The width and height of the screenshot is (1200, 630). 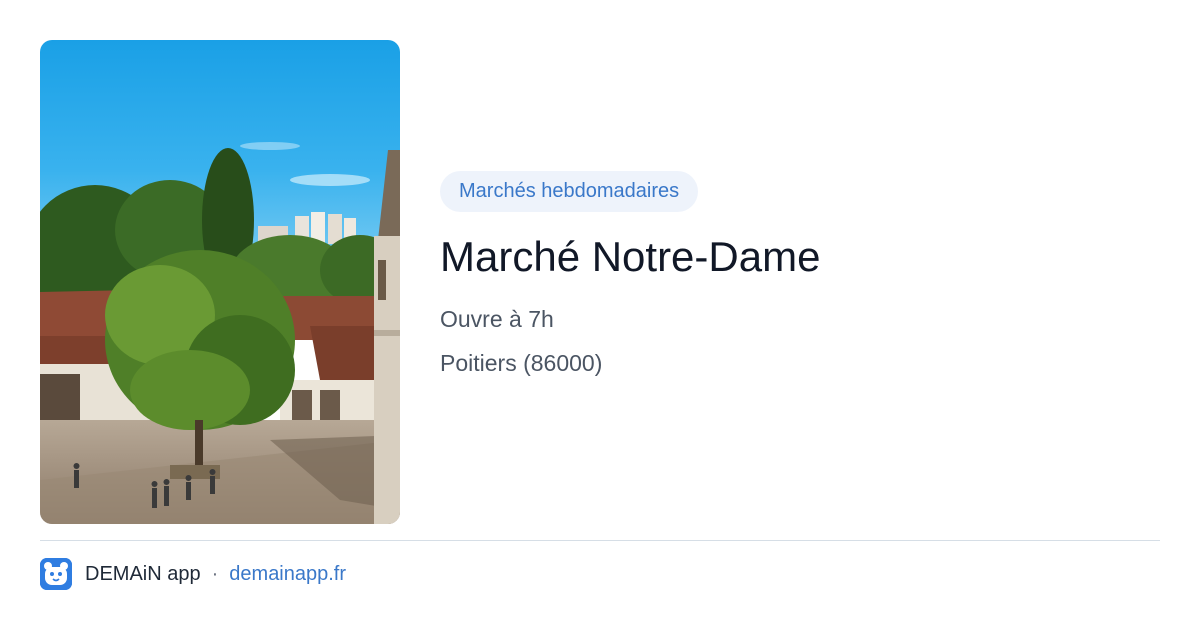 I want to click on opening-hours: Ouvre à 7h, so click(x=497, y=319).